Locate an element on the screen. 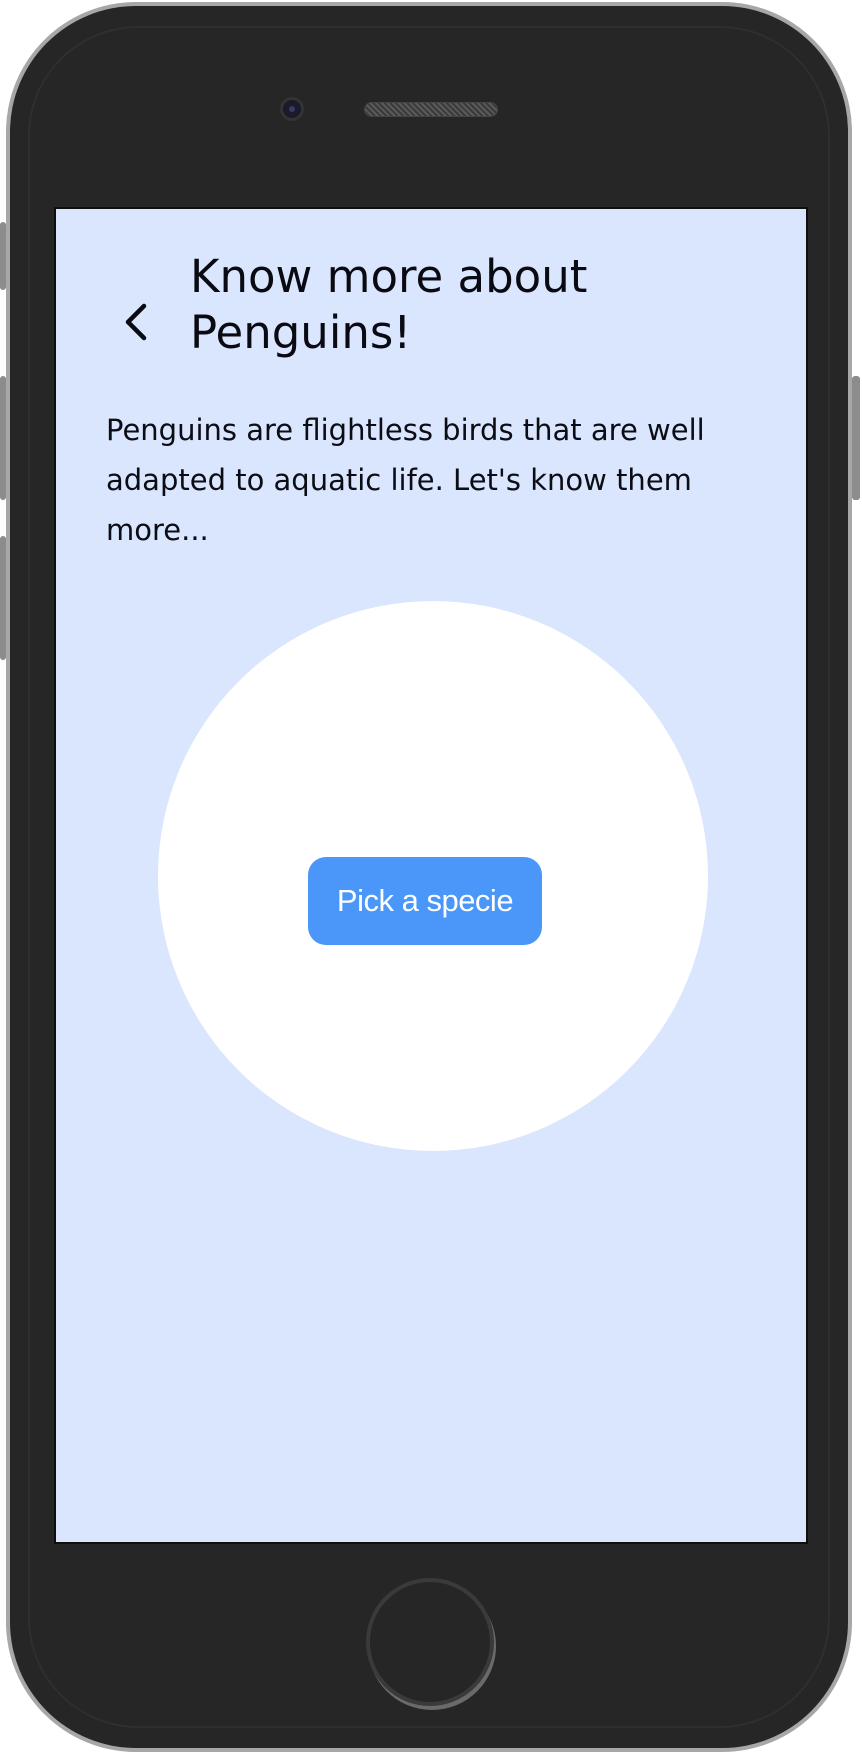 The width and height of the screenshot is (862, 1754). power-button is located at coordinates (856, 438).